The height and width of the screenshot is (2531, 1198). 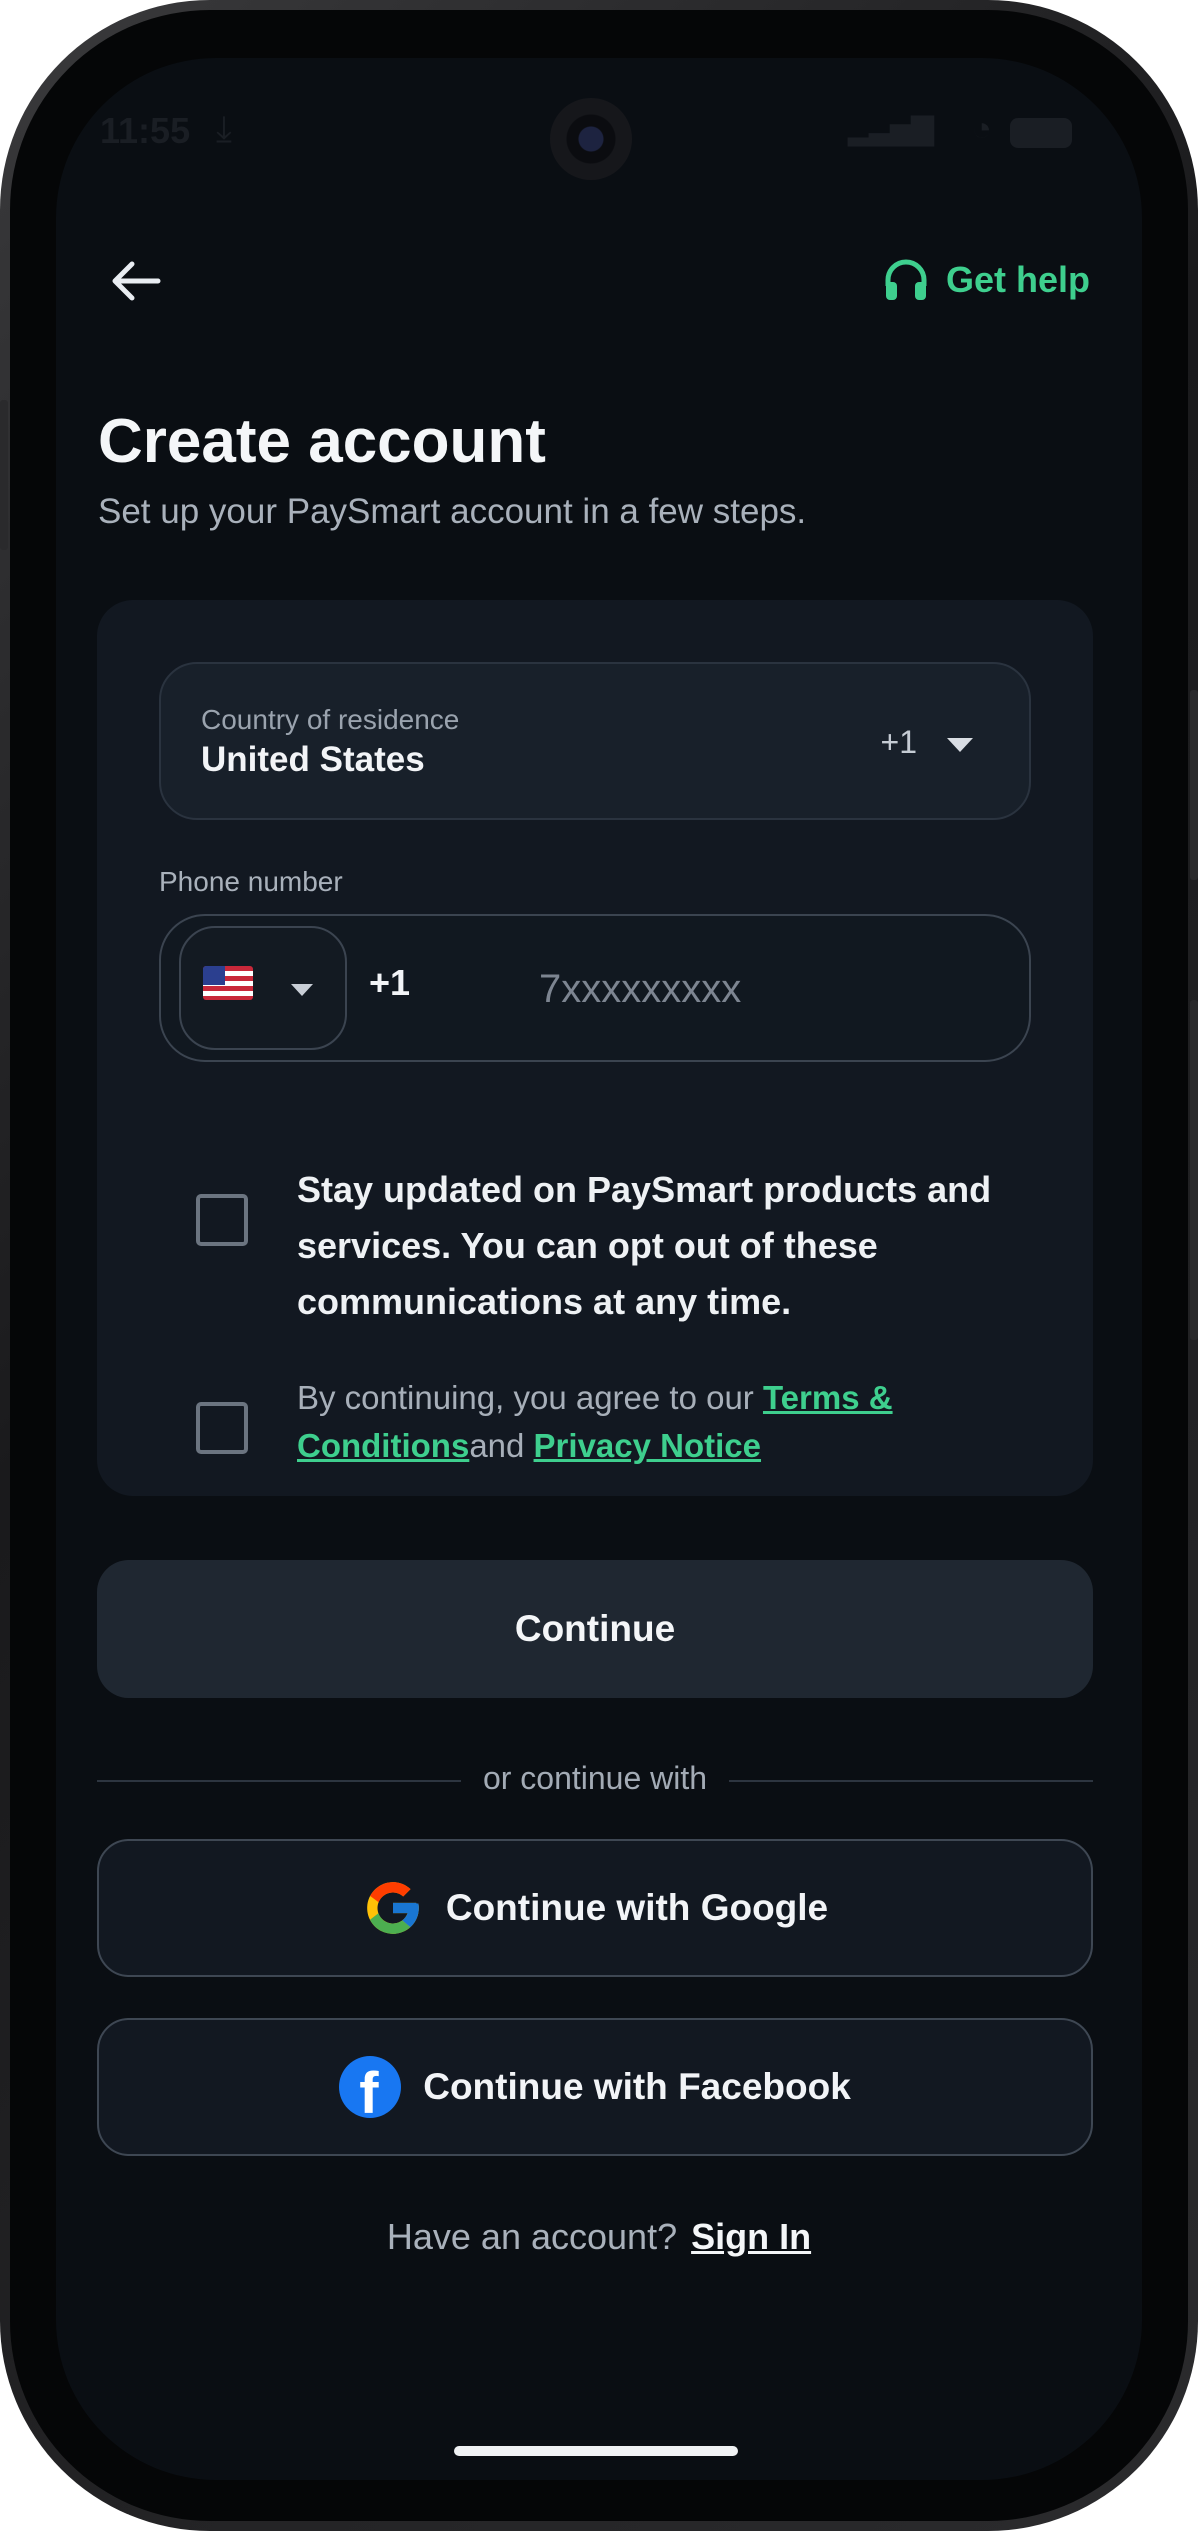 I want to click on flag-dropdown-button, so click(x=263, y=988).